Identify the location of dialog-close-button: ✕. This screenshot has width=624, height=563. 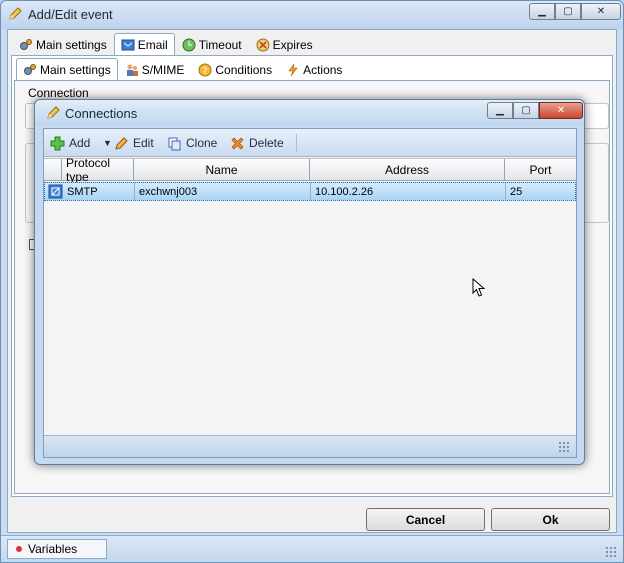
(561, 110).